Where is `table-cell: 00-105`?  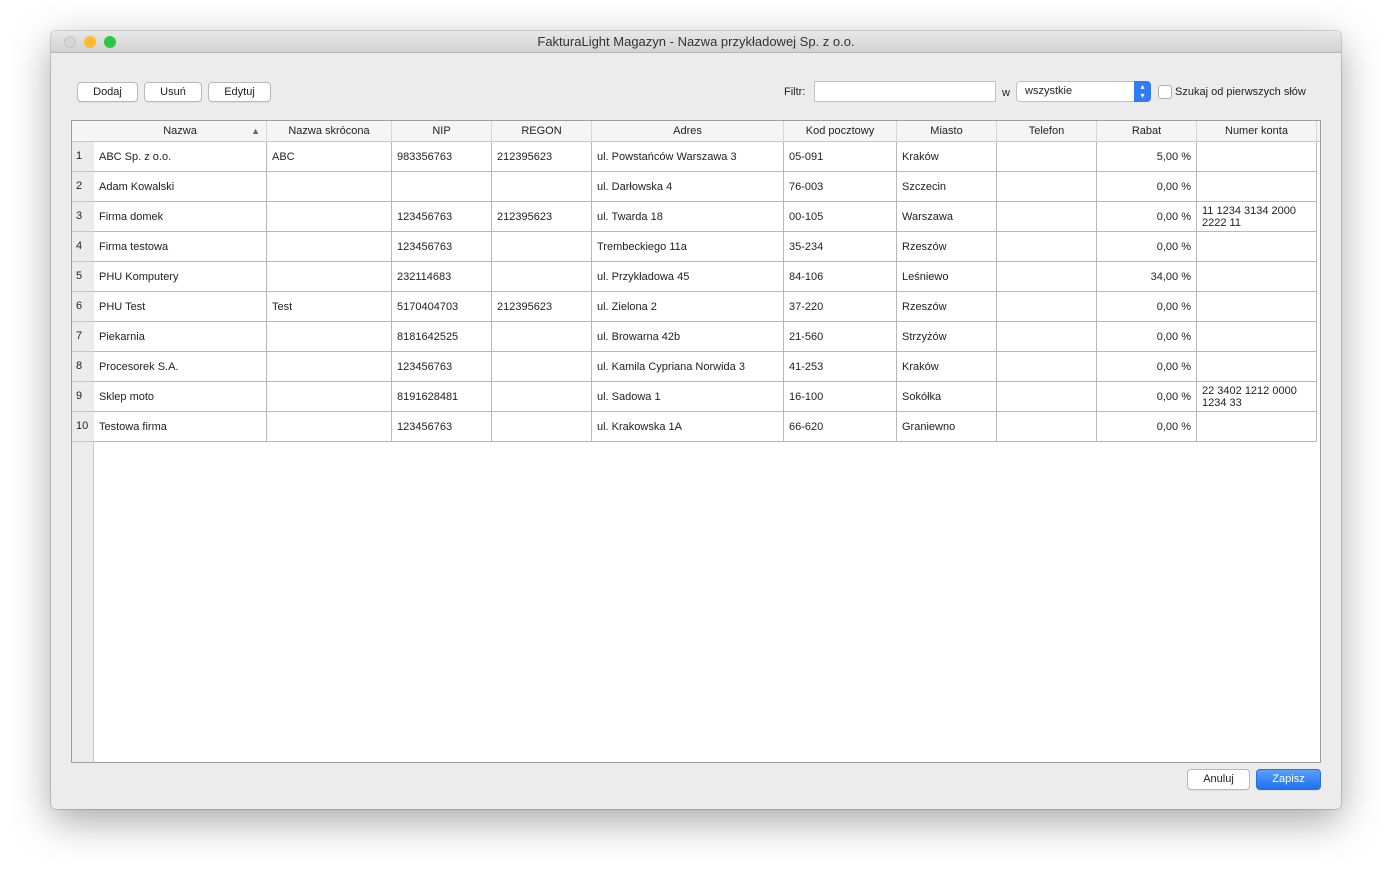
table-cell: 00-105 is located at coordinates (840, 217).